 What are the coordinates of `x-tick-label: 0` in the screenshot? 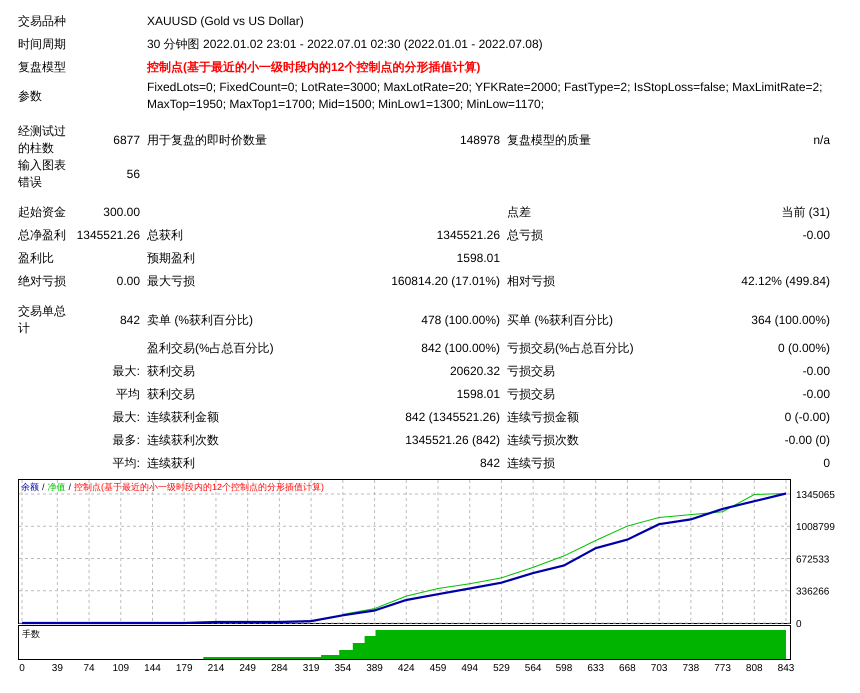 It's located at (22, 668).